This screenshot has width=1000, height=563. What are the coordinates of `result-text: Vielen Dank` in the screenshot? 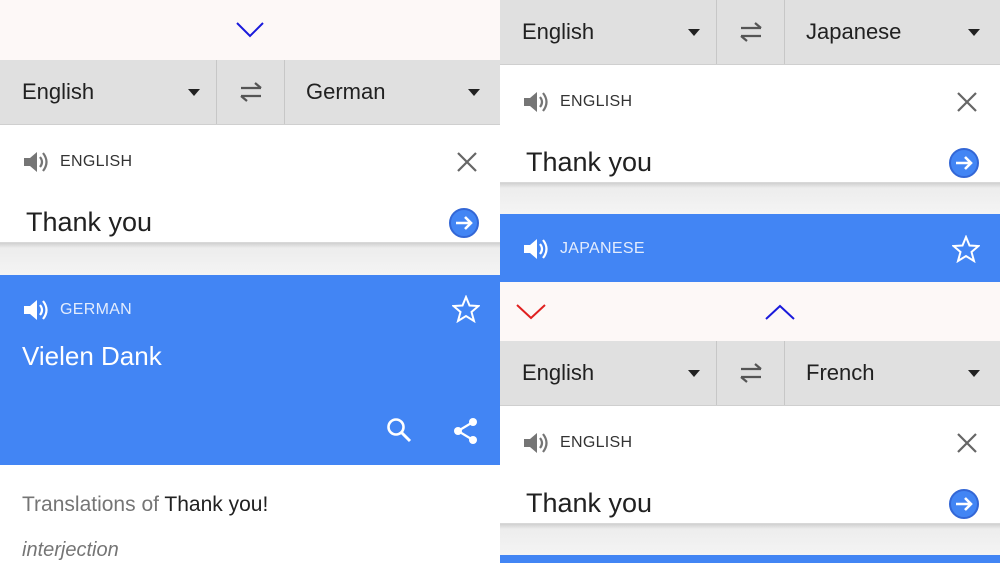 It's located at (92, 356).